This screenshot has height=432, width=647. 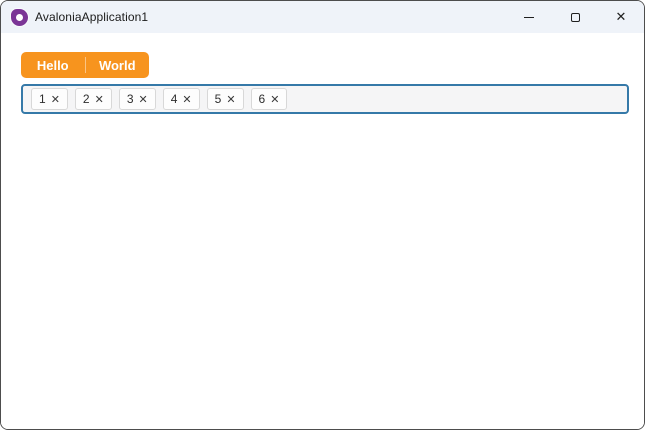 I want to click on chip-label: 6, so click(x=262, y=99).